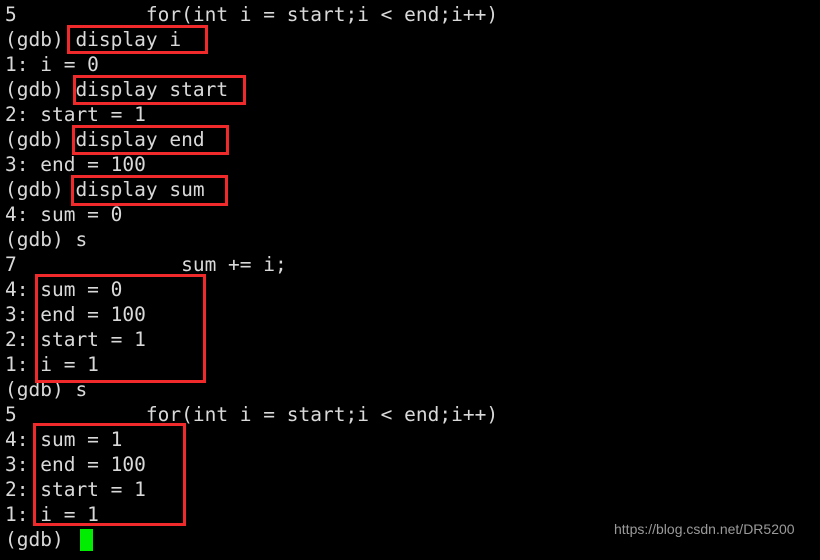 The width and height of the screenshot is (820, 560). What do you see at coordinates (105, 139) in the screenshot?
I see `terminal-line: (gdb) display end` at bounding box center [105, 139].